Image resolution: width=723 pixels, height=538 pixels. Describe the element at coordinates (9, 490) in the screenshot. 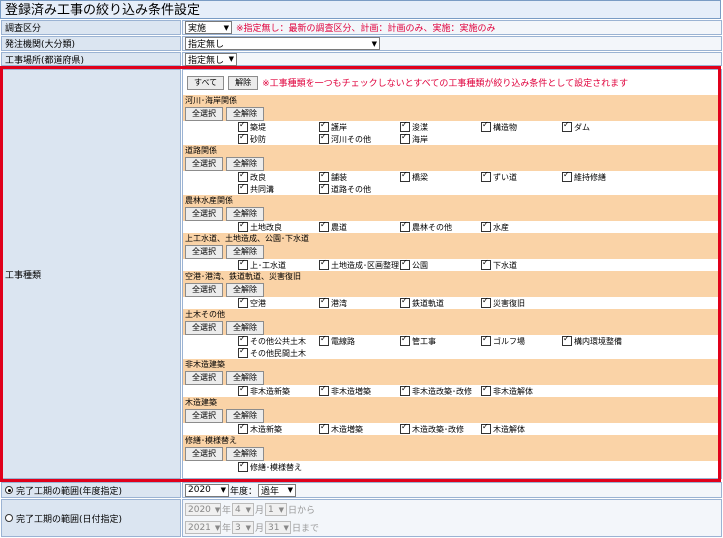

I see `period-year-radio` at that location.